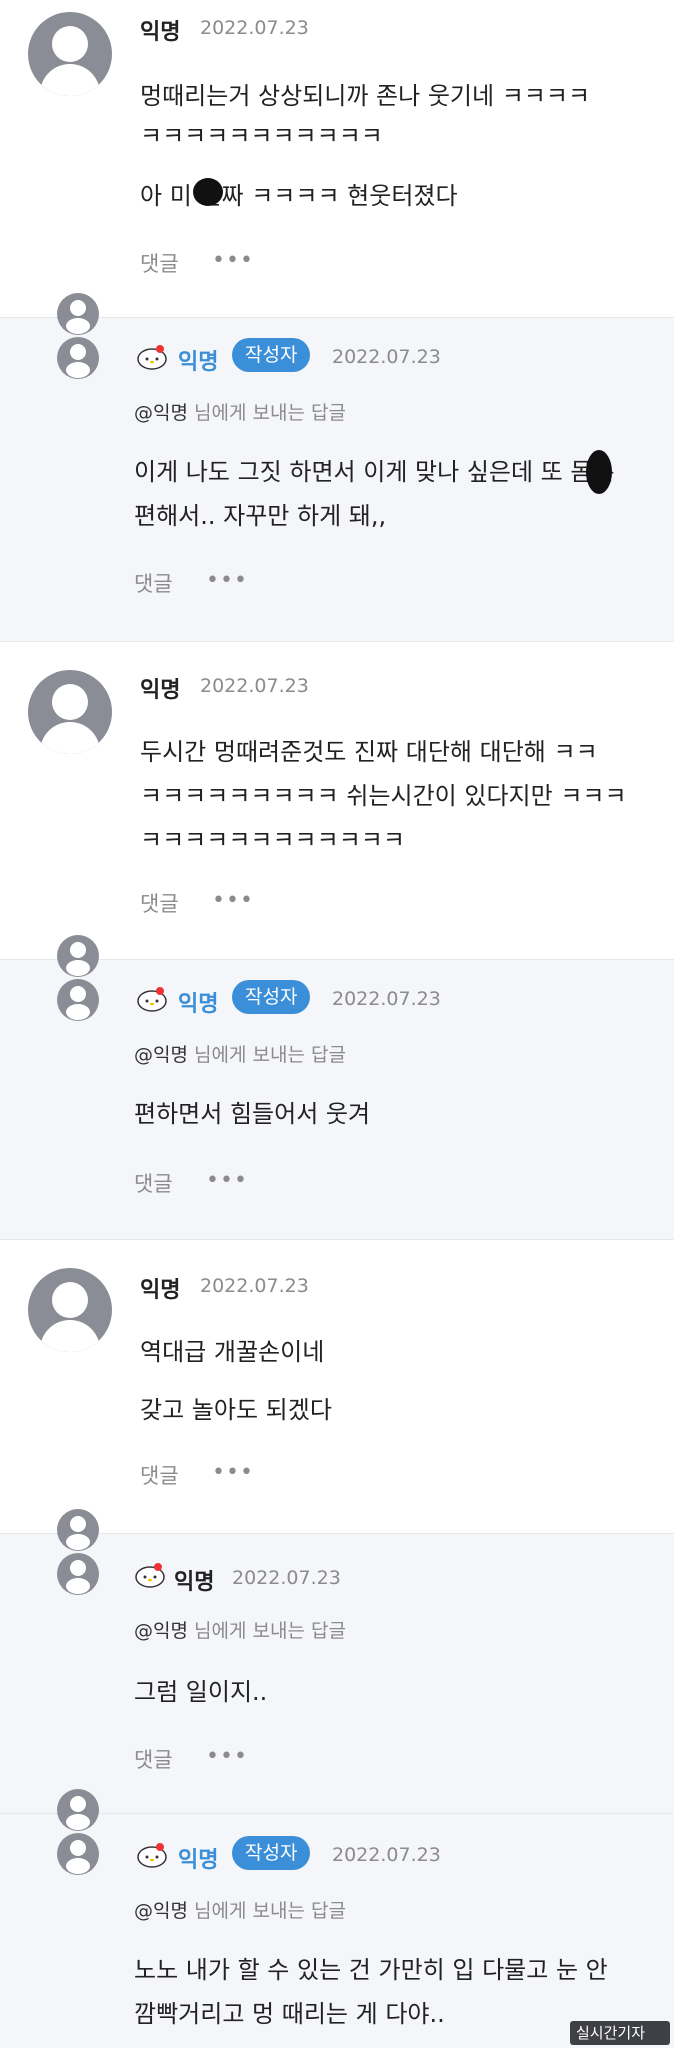 The width and height of the screenshot is (674, 2048). What do you see at coordinates (232, 1352) in the screenshot?
I see `comment-text-line: 역대급 개꿀손이네` at bounding box center [232, 1352].